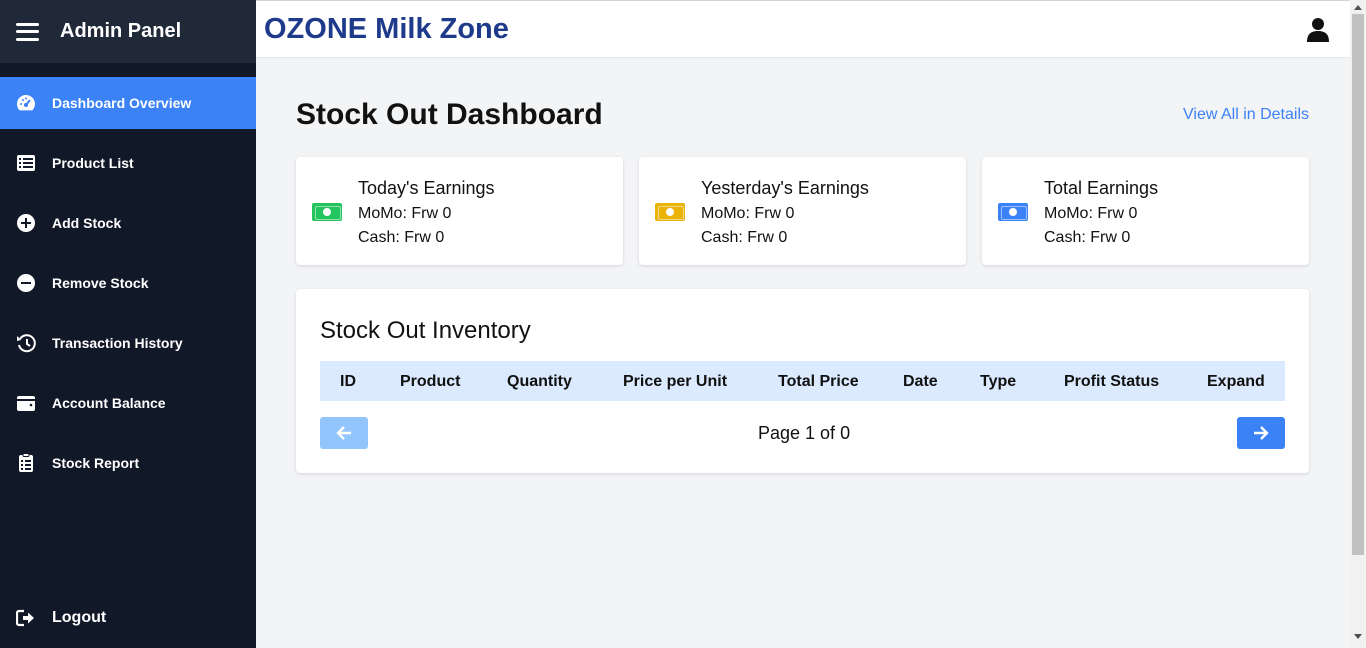  I want to click on view-all-link: View All in Details, so click(1246, 115).